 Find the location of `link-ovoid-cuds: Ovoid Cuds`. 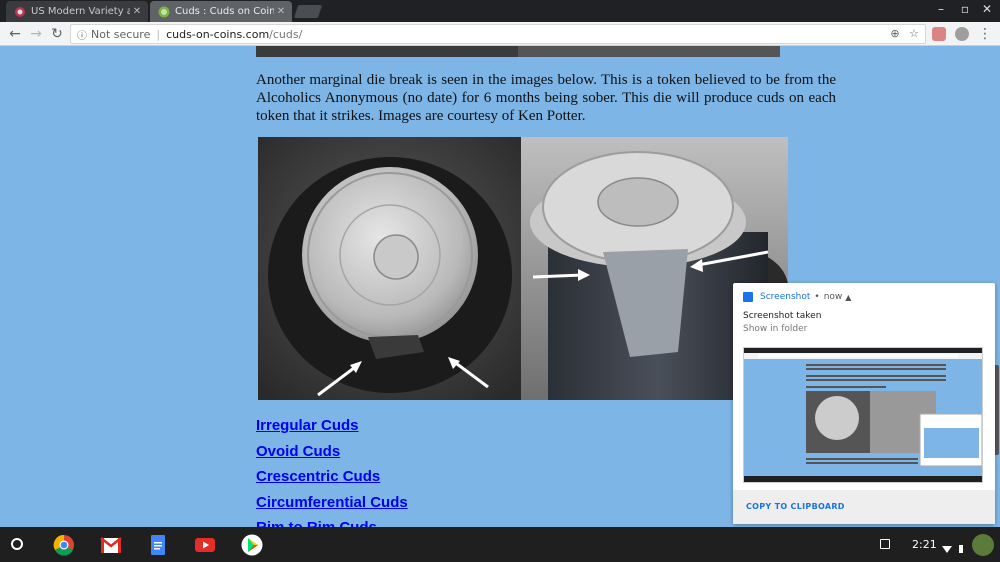

link-ovoid-cuds: Ovoid Cuds is located at coordinates (332, 456).